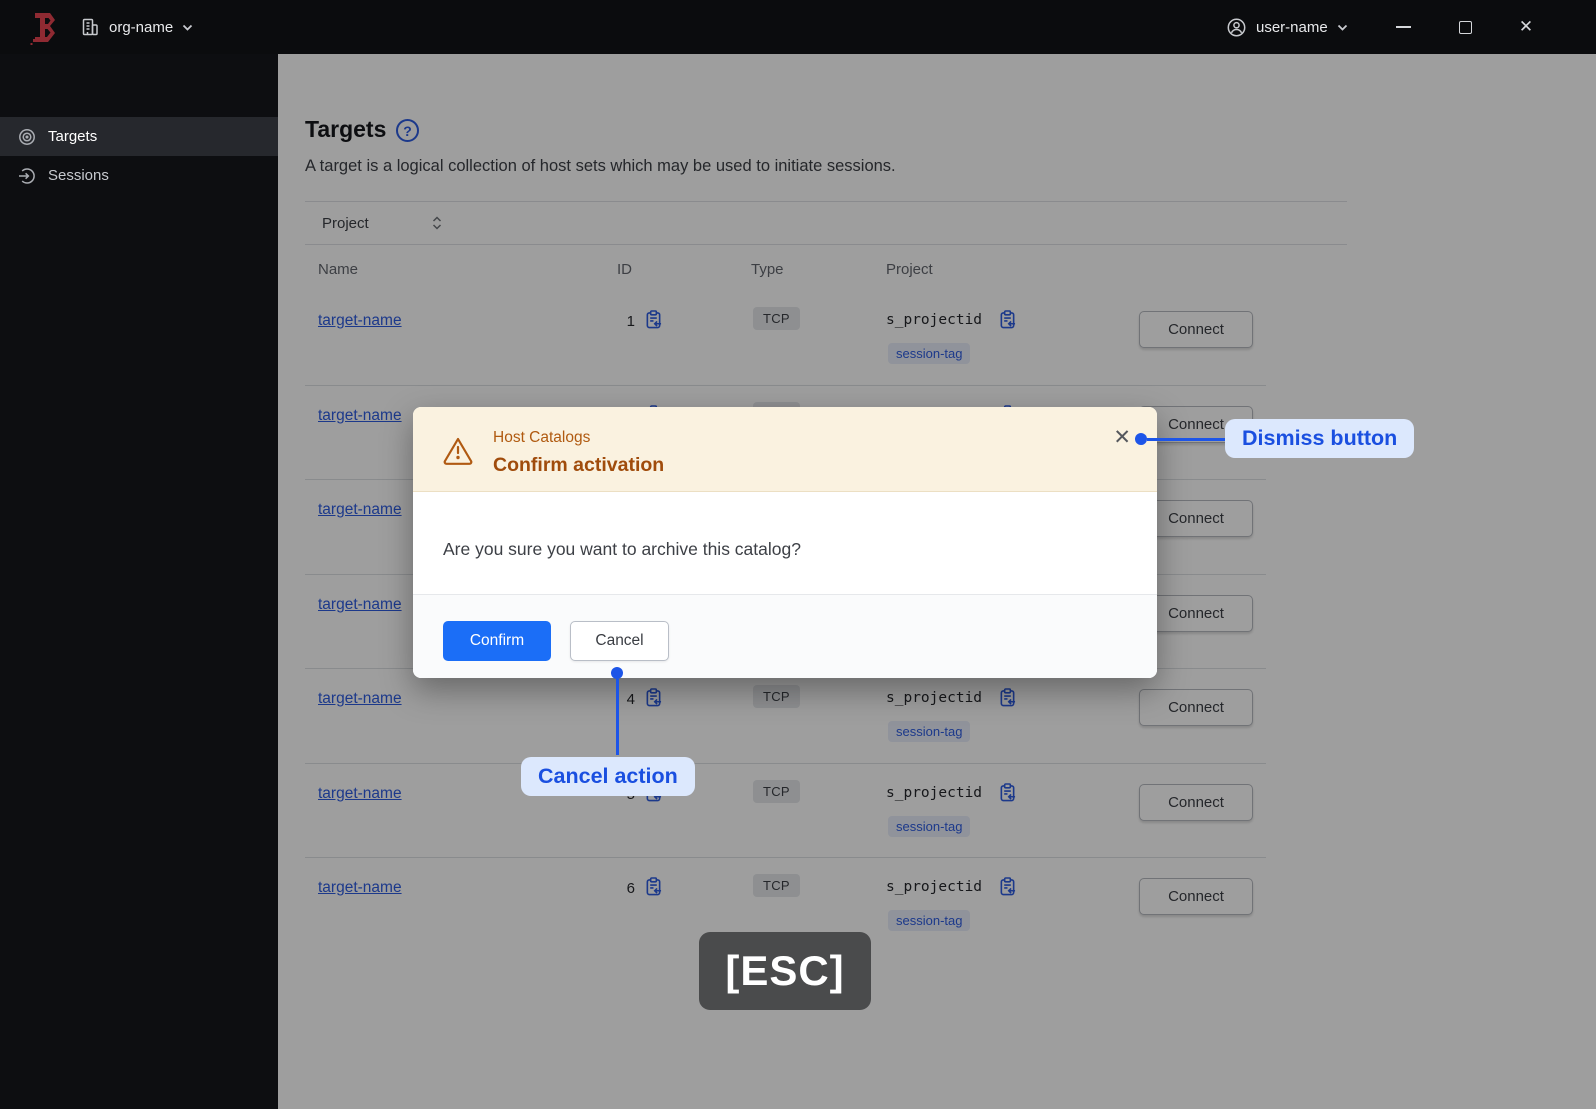  Describe the element at coordinates (27, 137) in the screenshot. I see `targets-icon` at that location.